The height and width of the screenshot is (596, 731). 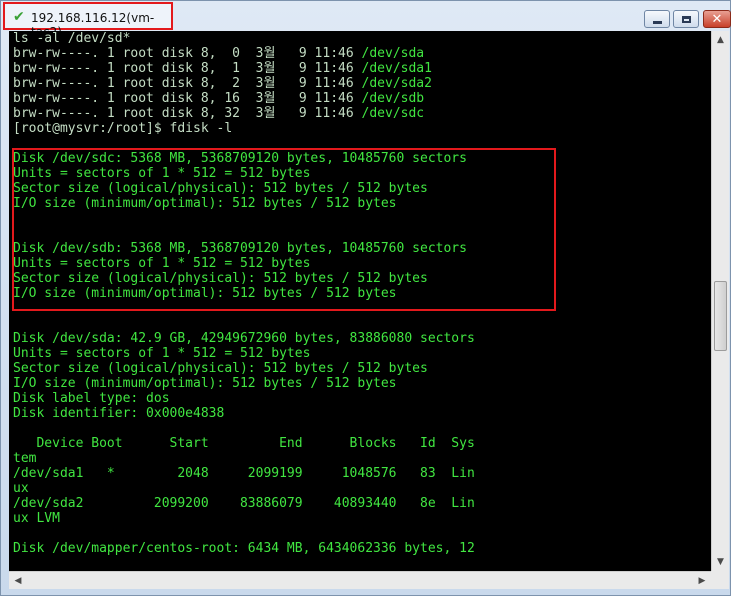 What do you see at coordinates (244, 38) in the screenshot?
I see `terminal-line: ls -al /dev/sd*` at bounding box center [244, 38].